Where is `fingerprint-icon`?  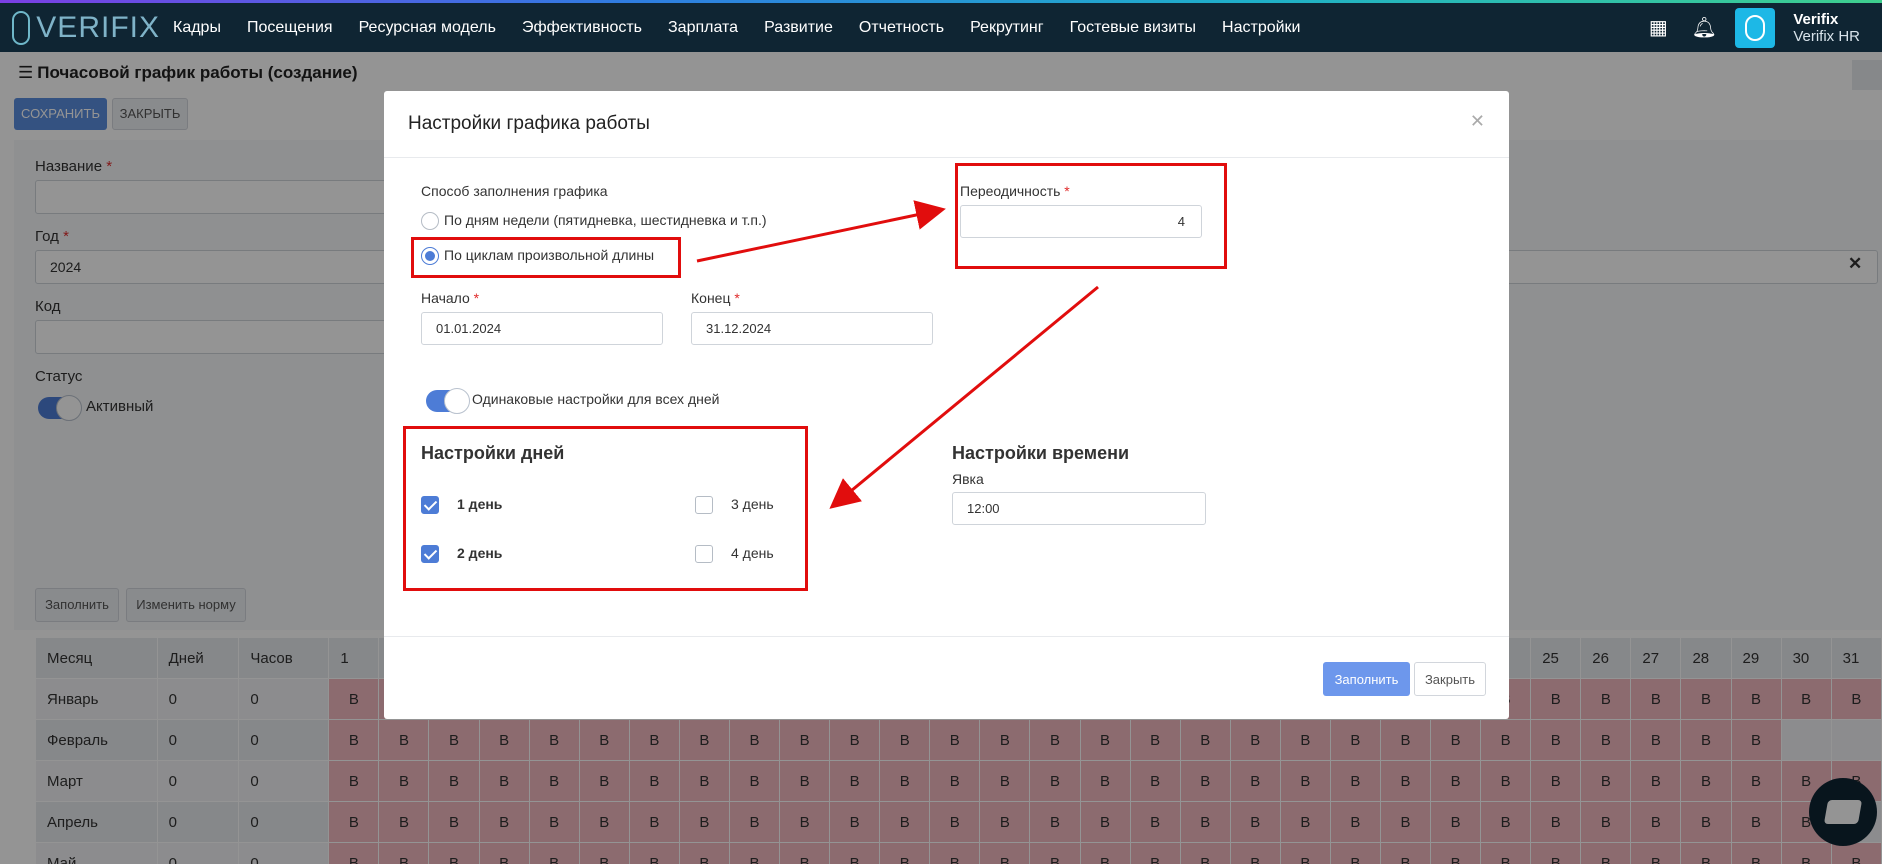 fingerprint-icon is located at coordinates (1755, 27).